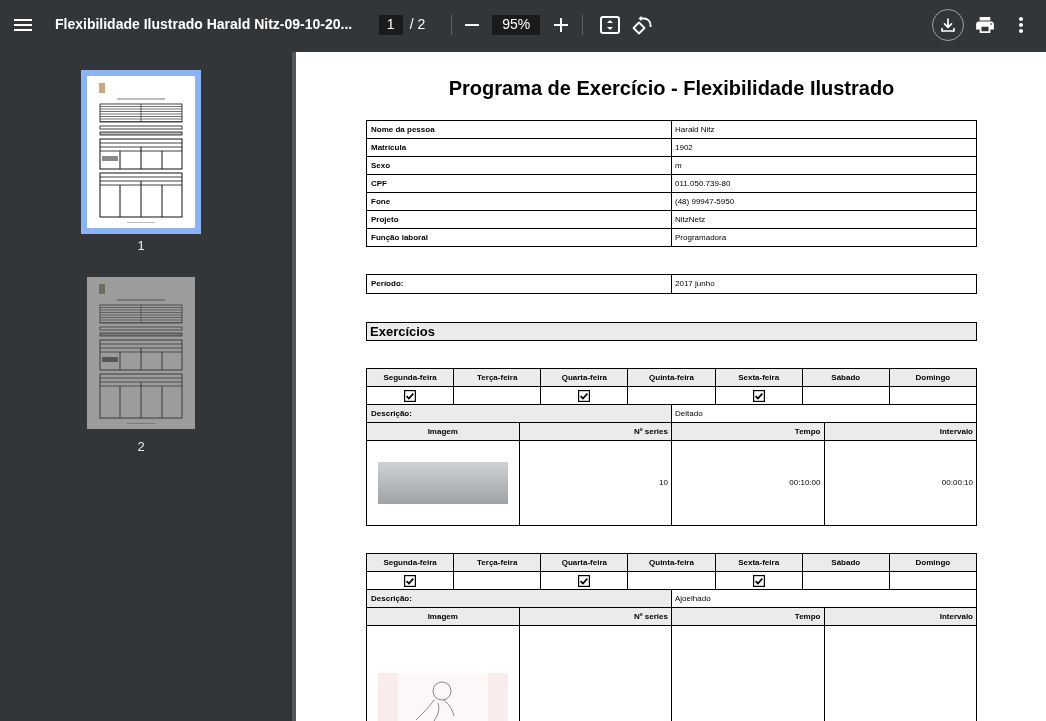 The image size is (1046, 721). I want to click on print-icon, so click(985, 24).